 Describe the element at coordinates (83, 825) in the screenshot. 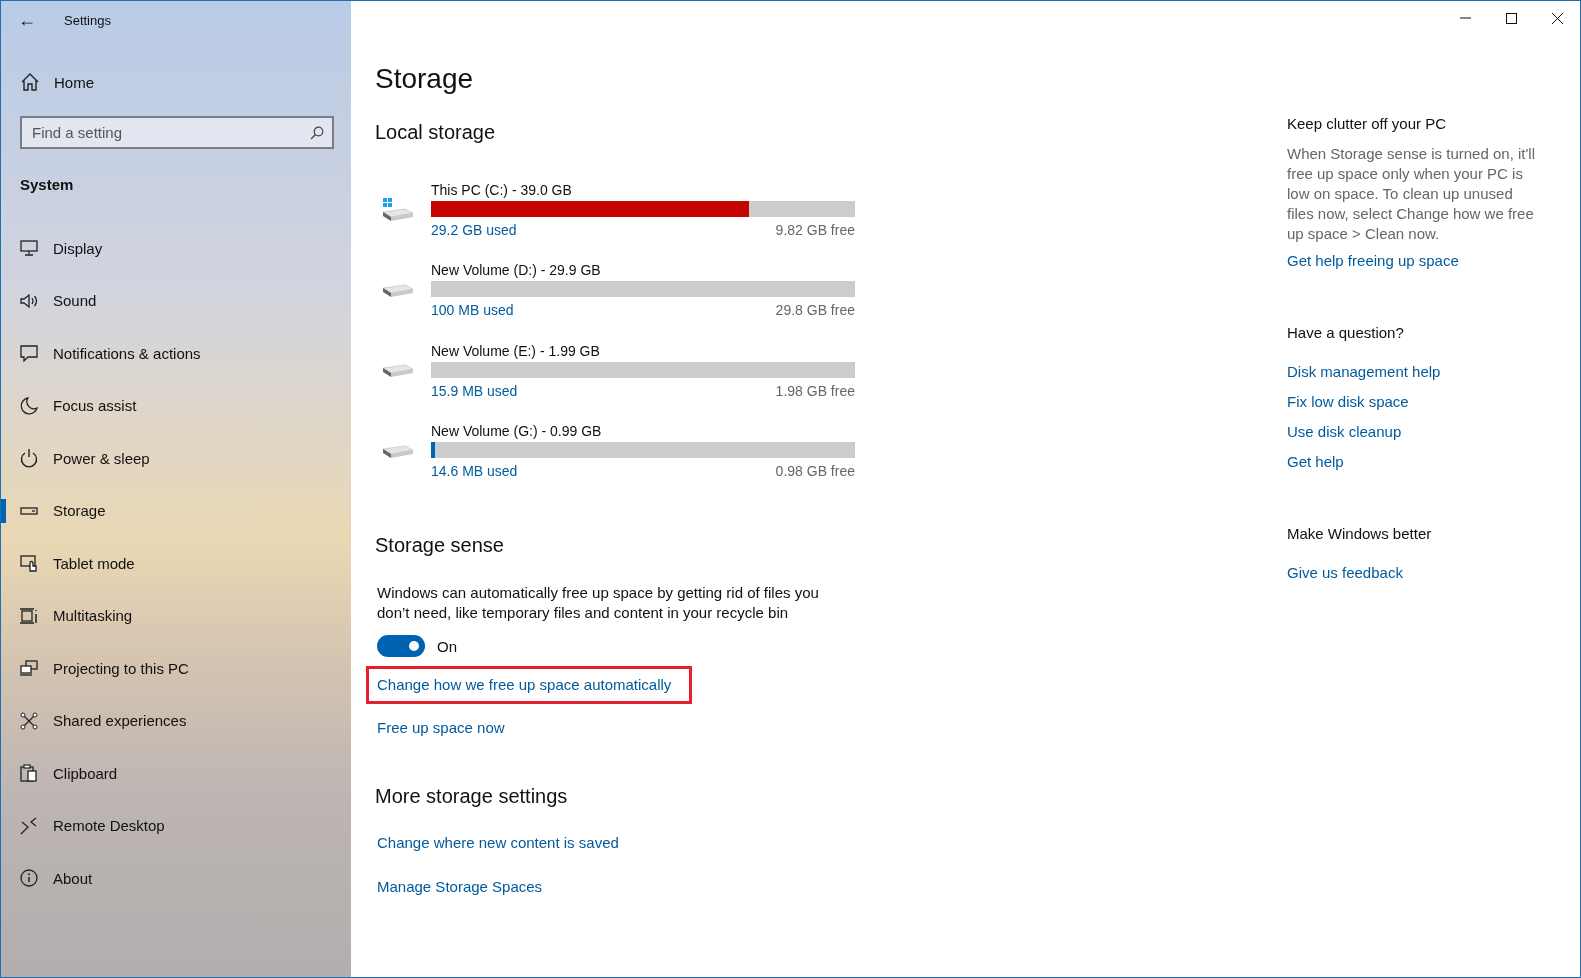

I see `nav-item: Remote Desktop` at that location.